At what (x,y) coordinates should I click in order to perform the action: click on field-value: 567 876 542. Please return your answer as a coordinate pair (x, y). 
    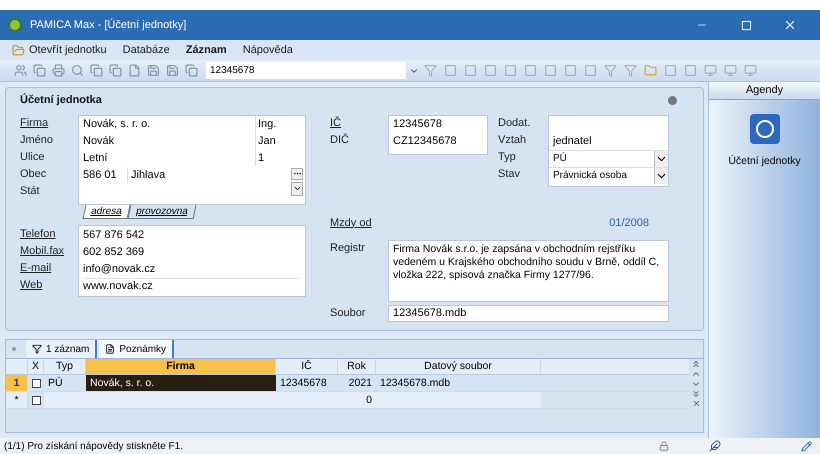
    Looking at the image, I should click on (113, 235).